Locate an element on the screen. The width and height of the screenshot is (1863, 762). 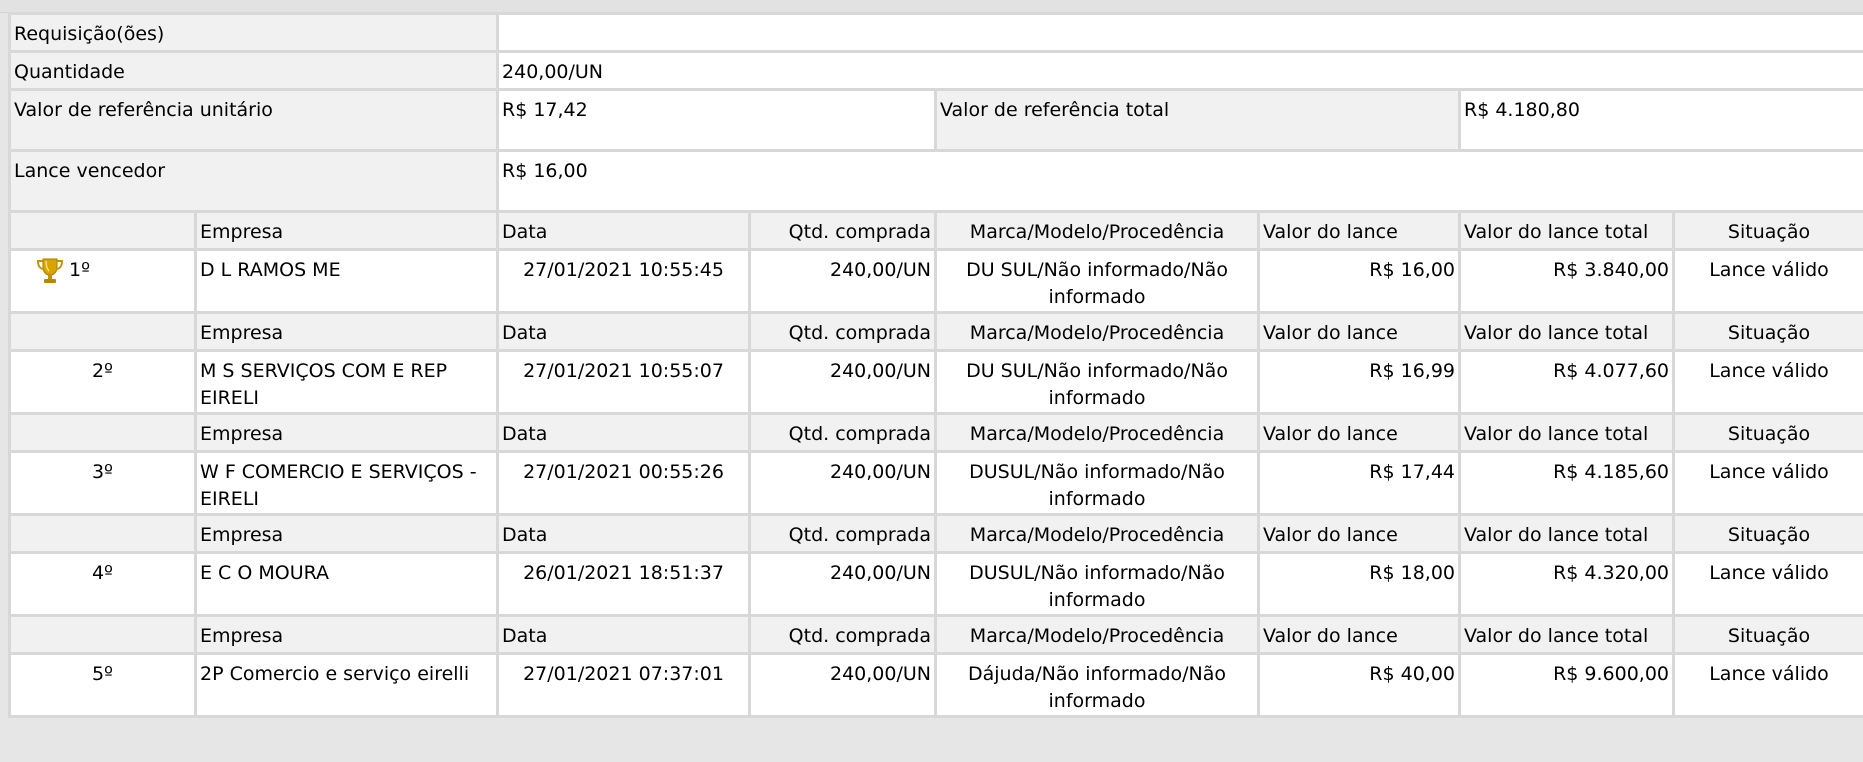
bid-rank: 3º is located at coordinates (102, 483).